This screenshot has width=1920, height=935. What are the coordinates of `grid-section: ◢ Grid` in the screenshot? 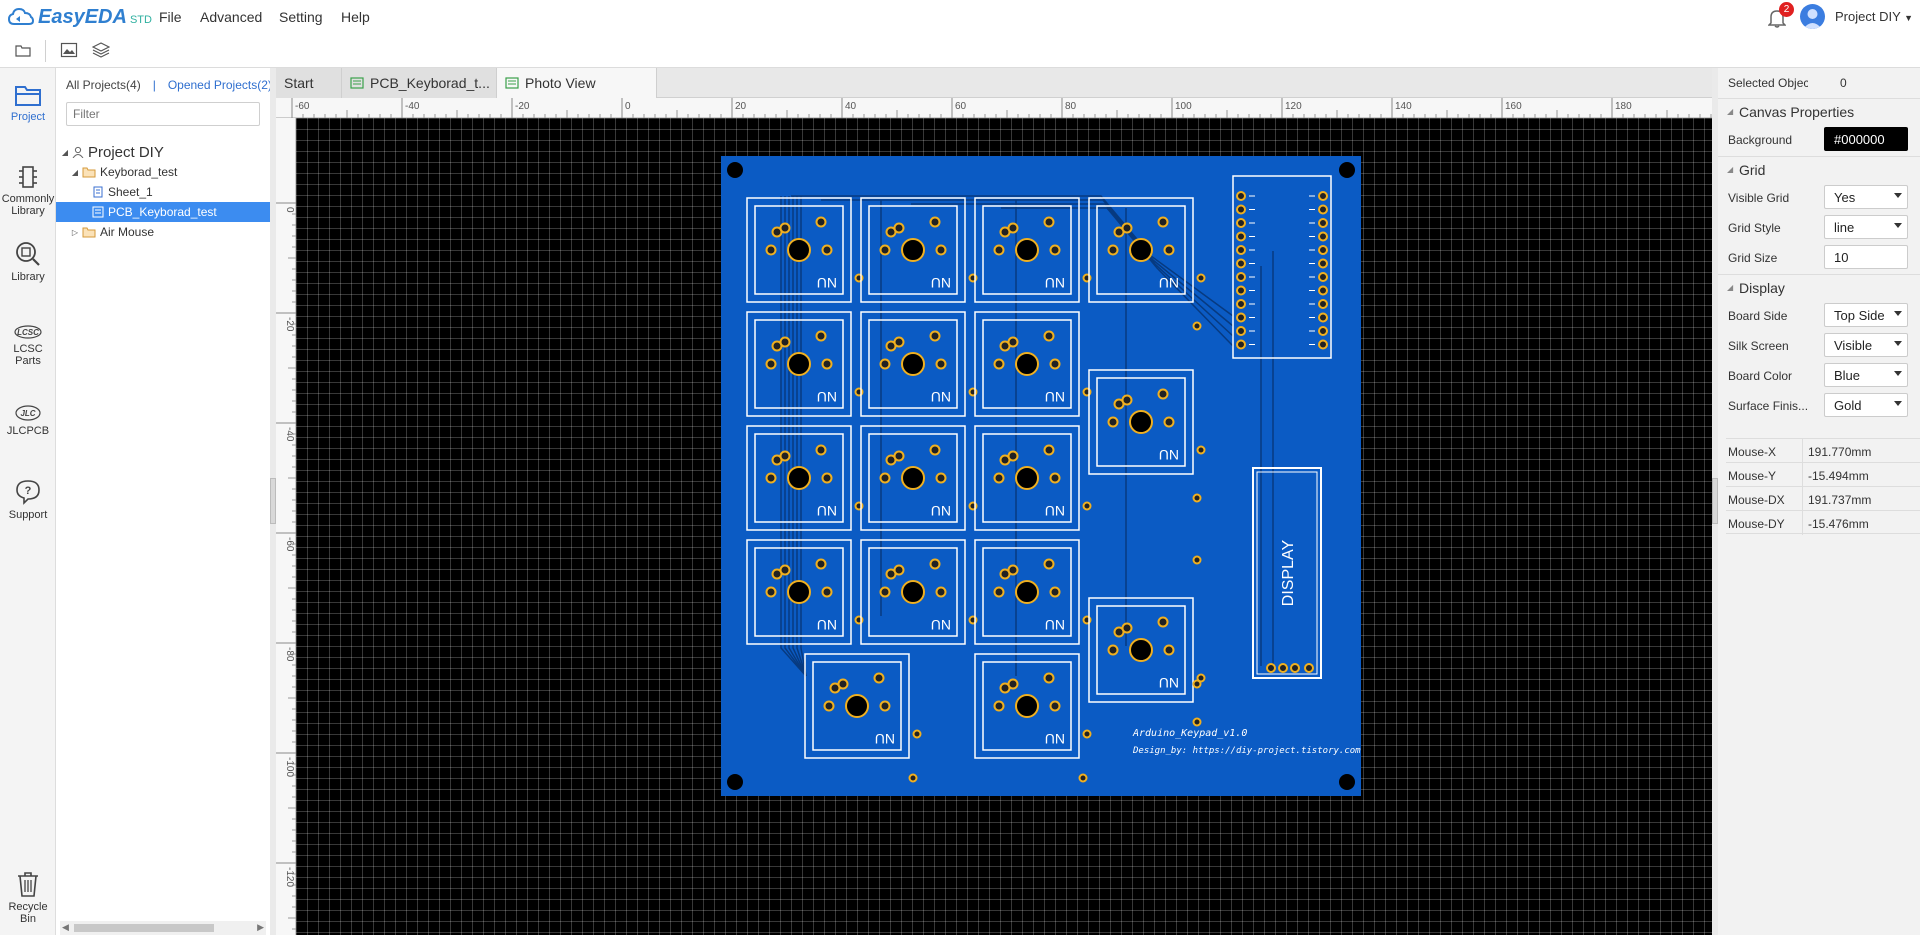 It's located at (1819, 169).